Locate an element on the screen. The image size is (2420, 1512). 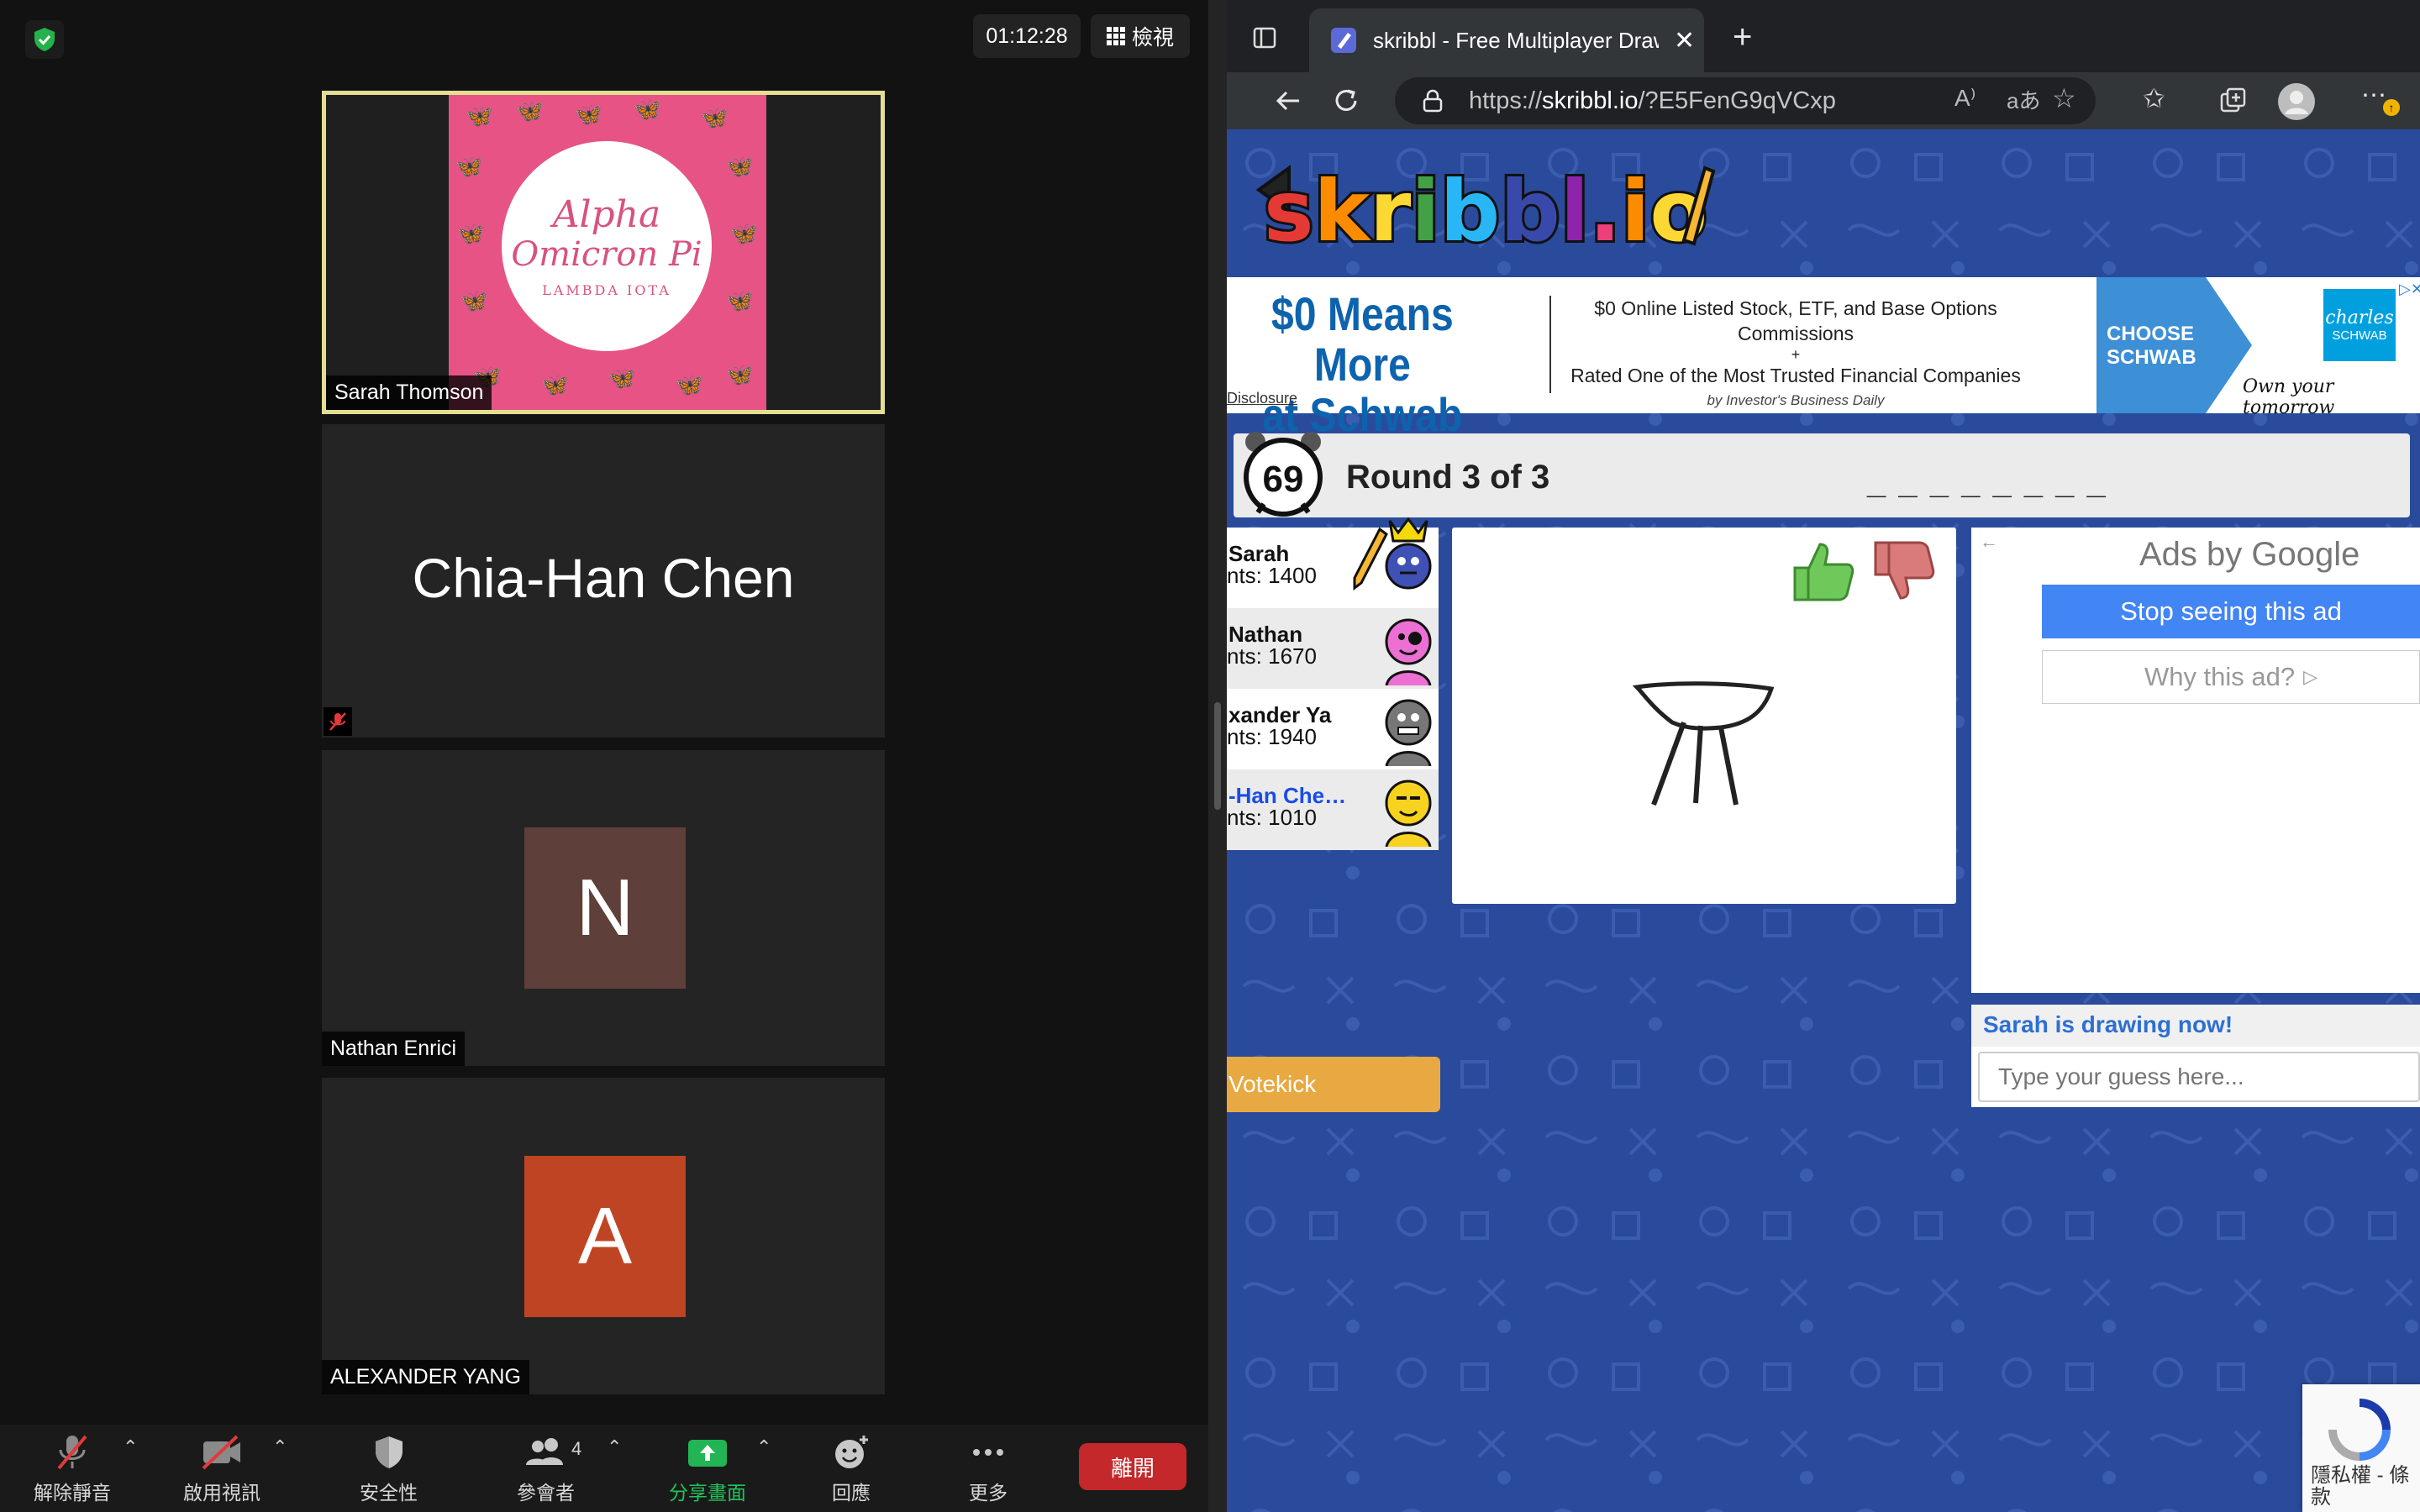
new-tab-icon: + is located at coordinates (1742, 37).